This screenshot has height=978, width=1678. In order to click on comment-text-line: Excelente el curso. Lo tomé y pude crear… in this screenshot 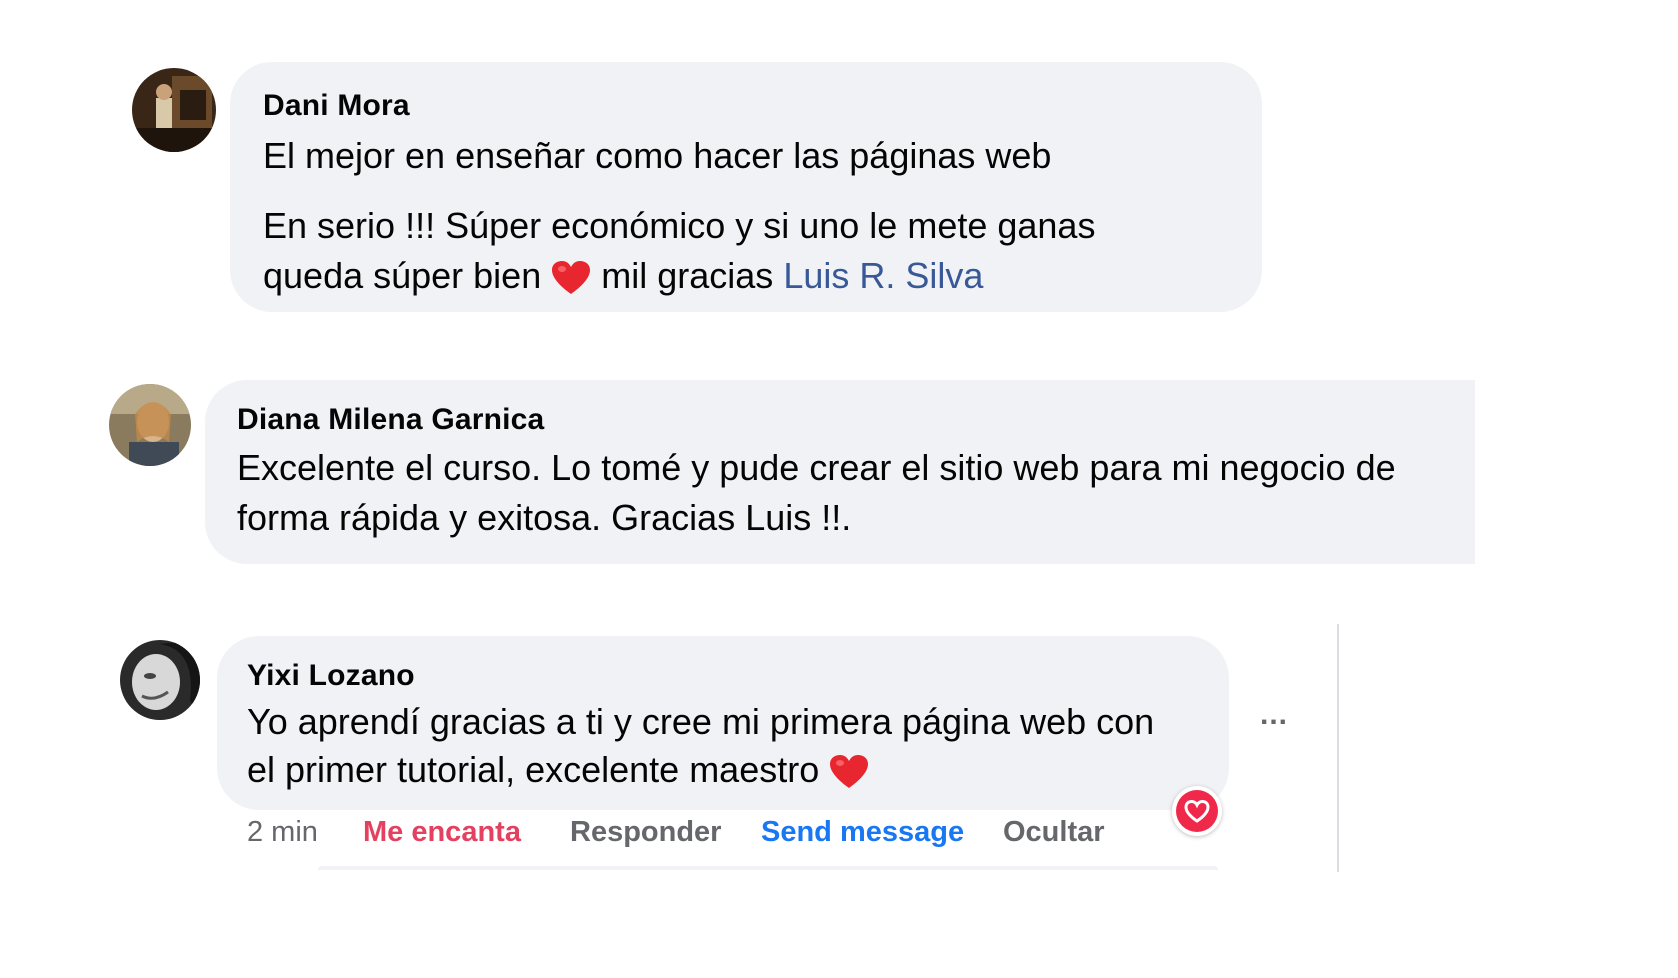, I will do `click(816, 467)`.